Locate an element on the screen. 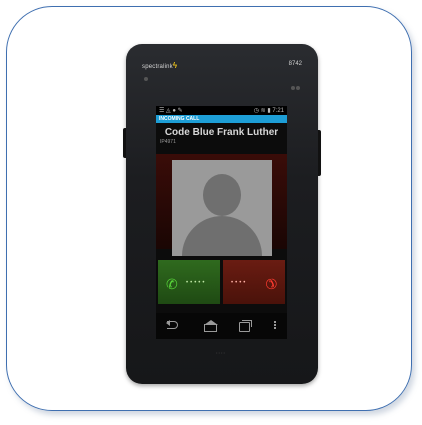 This screenshot has width=422, height=425. phone-answer-icon: ✆ is located at coordinates (172, 284).